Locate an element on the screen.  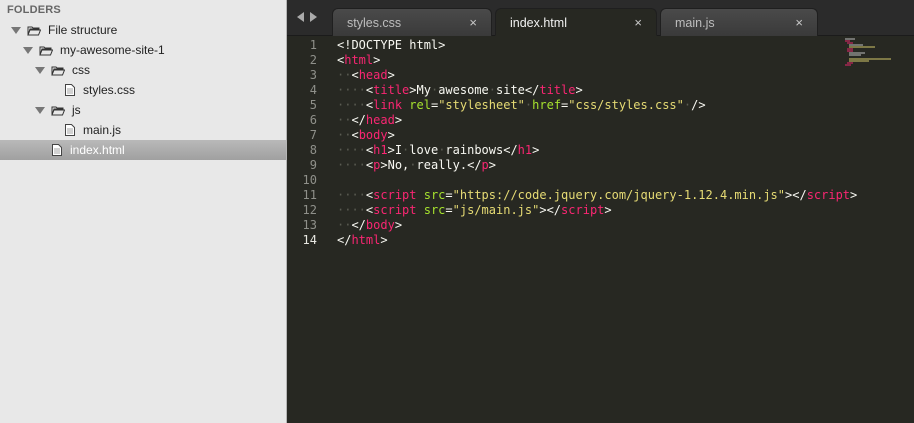
code-line: ····<h1>I·love·rainbows</h1> is located at coordinates (438, 150).